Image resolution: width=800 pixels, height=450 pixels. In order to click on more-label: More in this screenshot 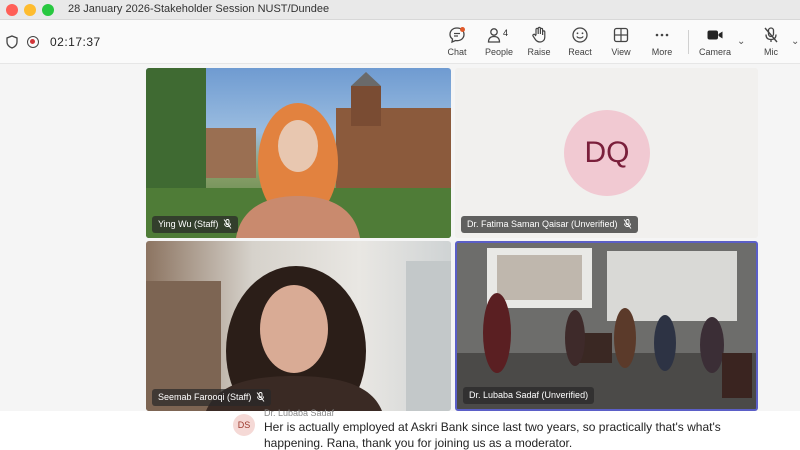, I will do `click(662, 52)`.